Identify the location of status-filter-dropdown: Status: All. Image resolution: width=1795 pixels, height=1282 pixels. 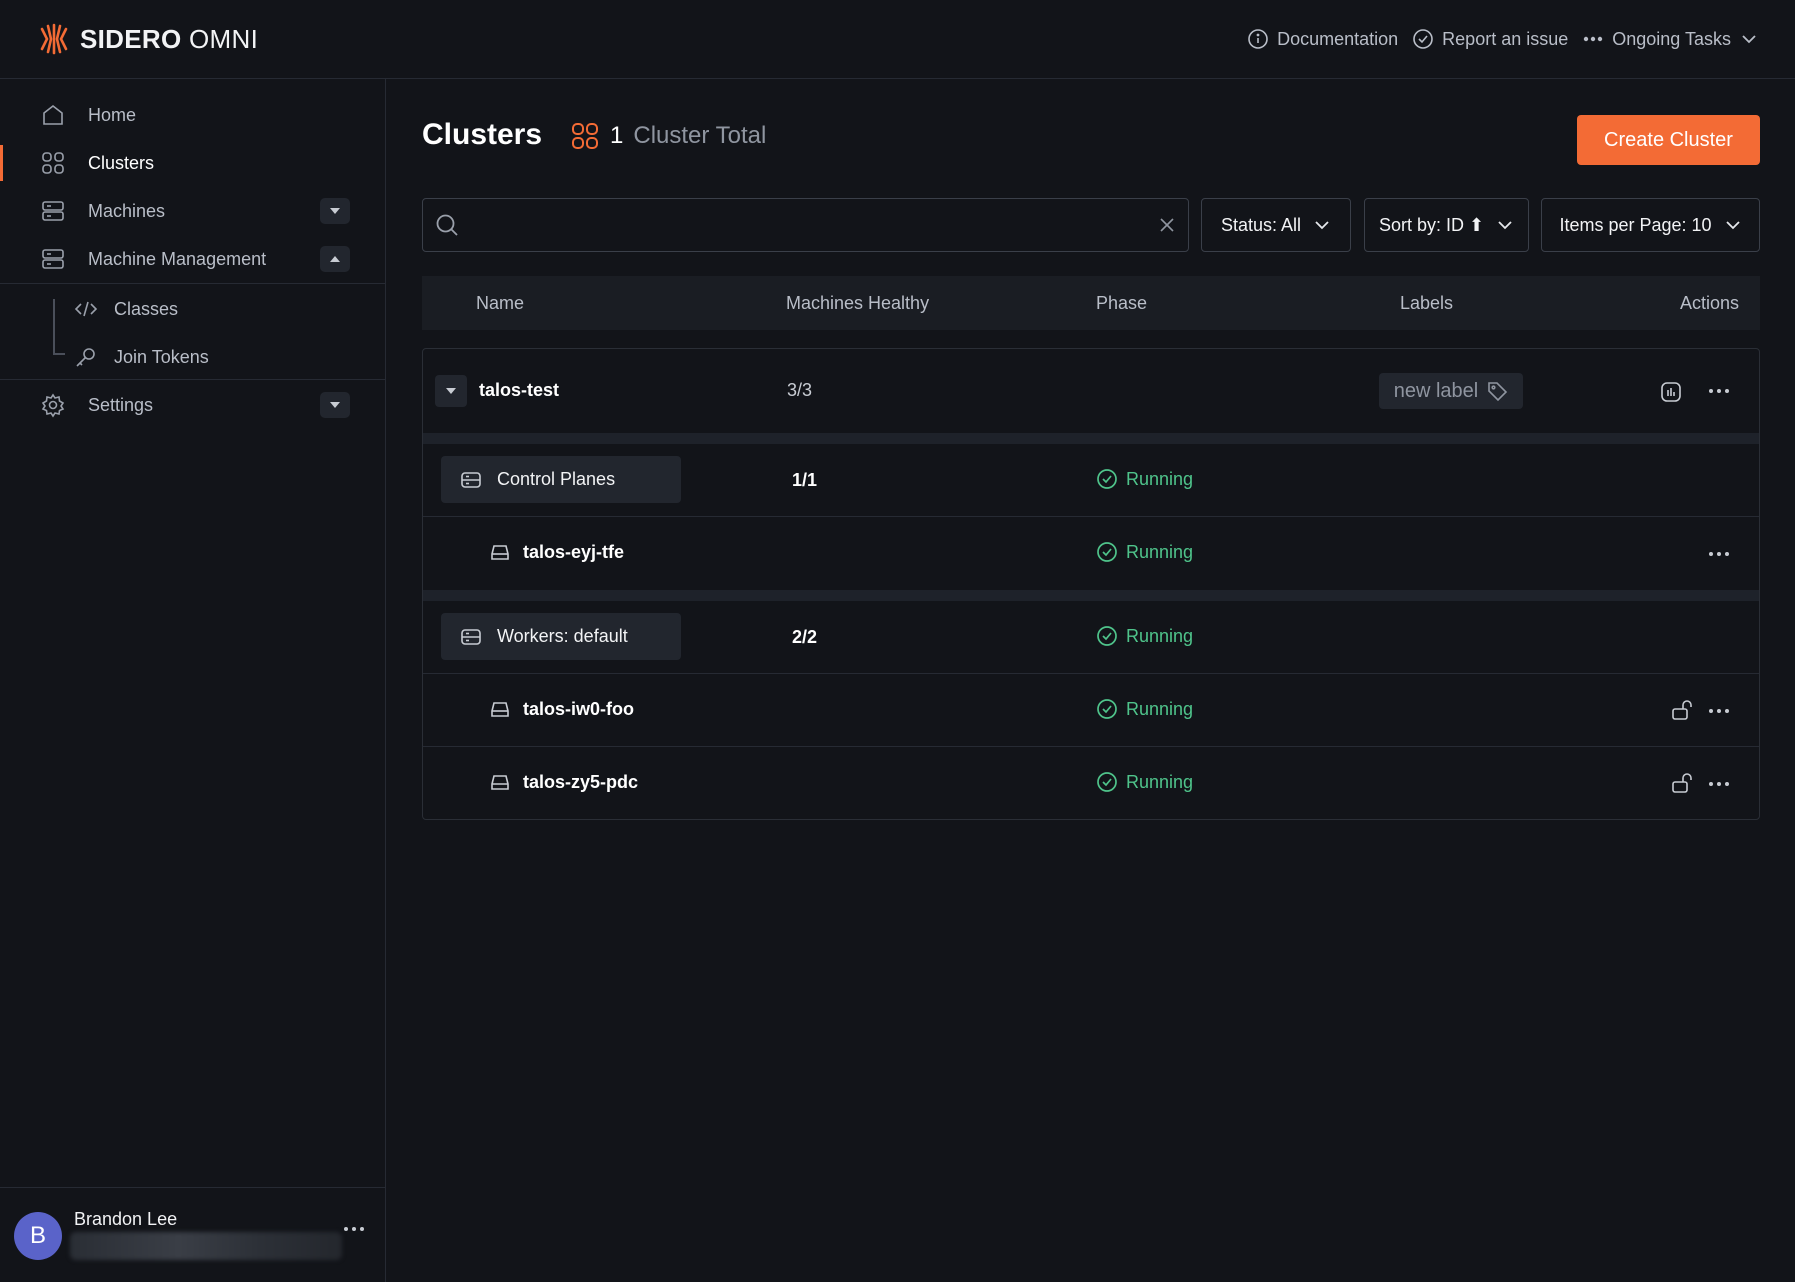
(1276, 225).